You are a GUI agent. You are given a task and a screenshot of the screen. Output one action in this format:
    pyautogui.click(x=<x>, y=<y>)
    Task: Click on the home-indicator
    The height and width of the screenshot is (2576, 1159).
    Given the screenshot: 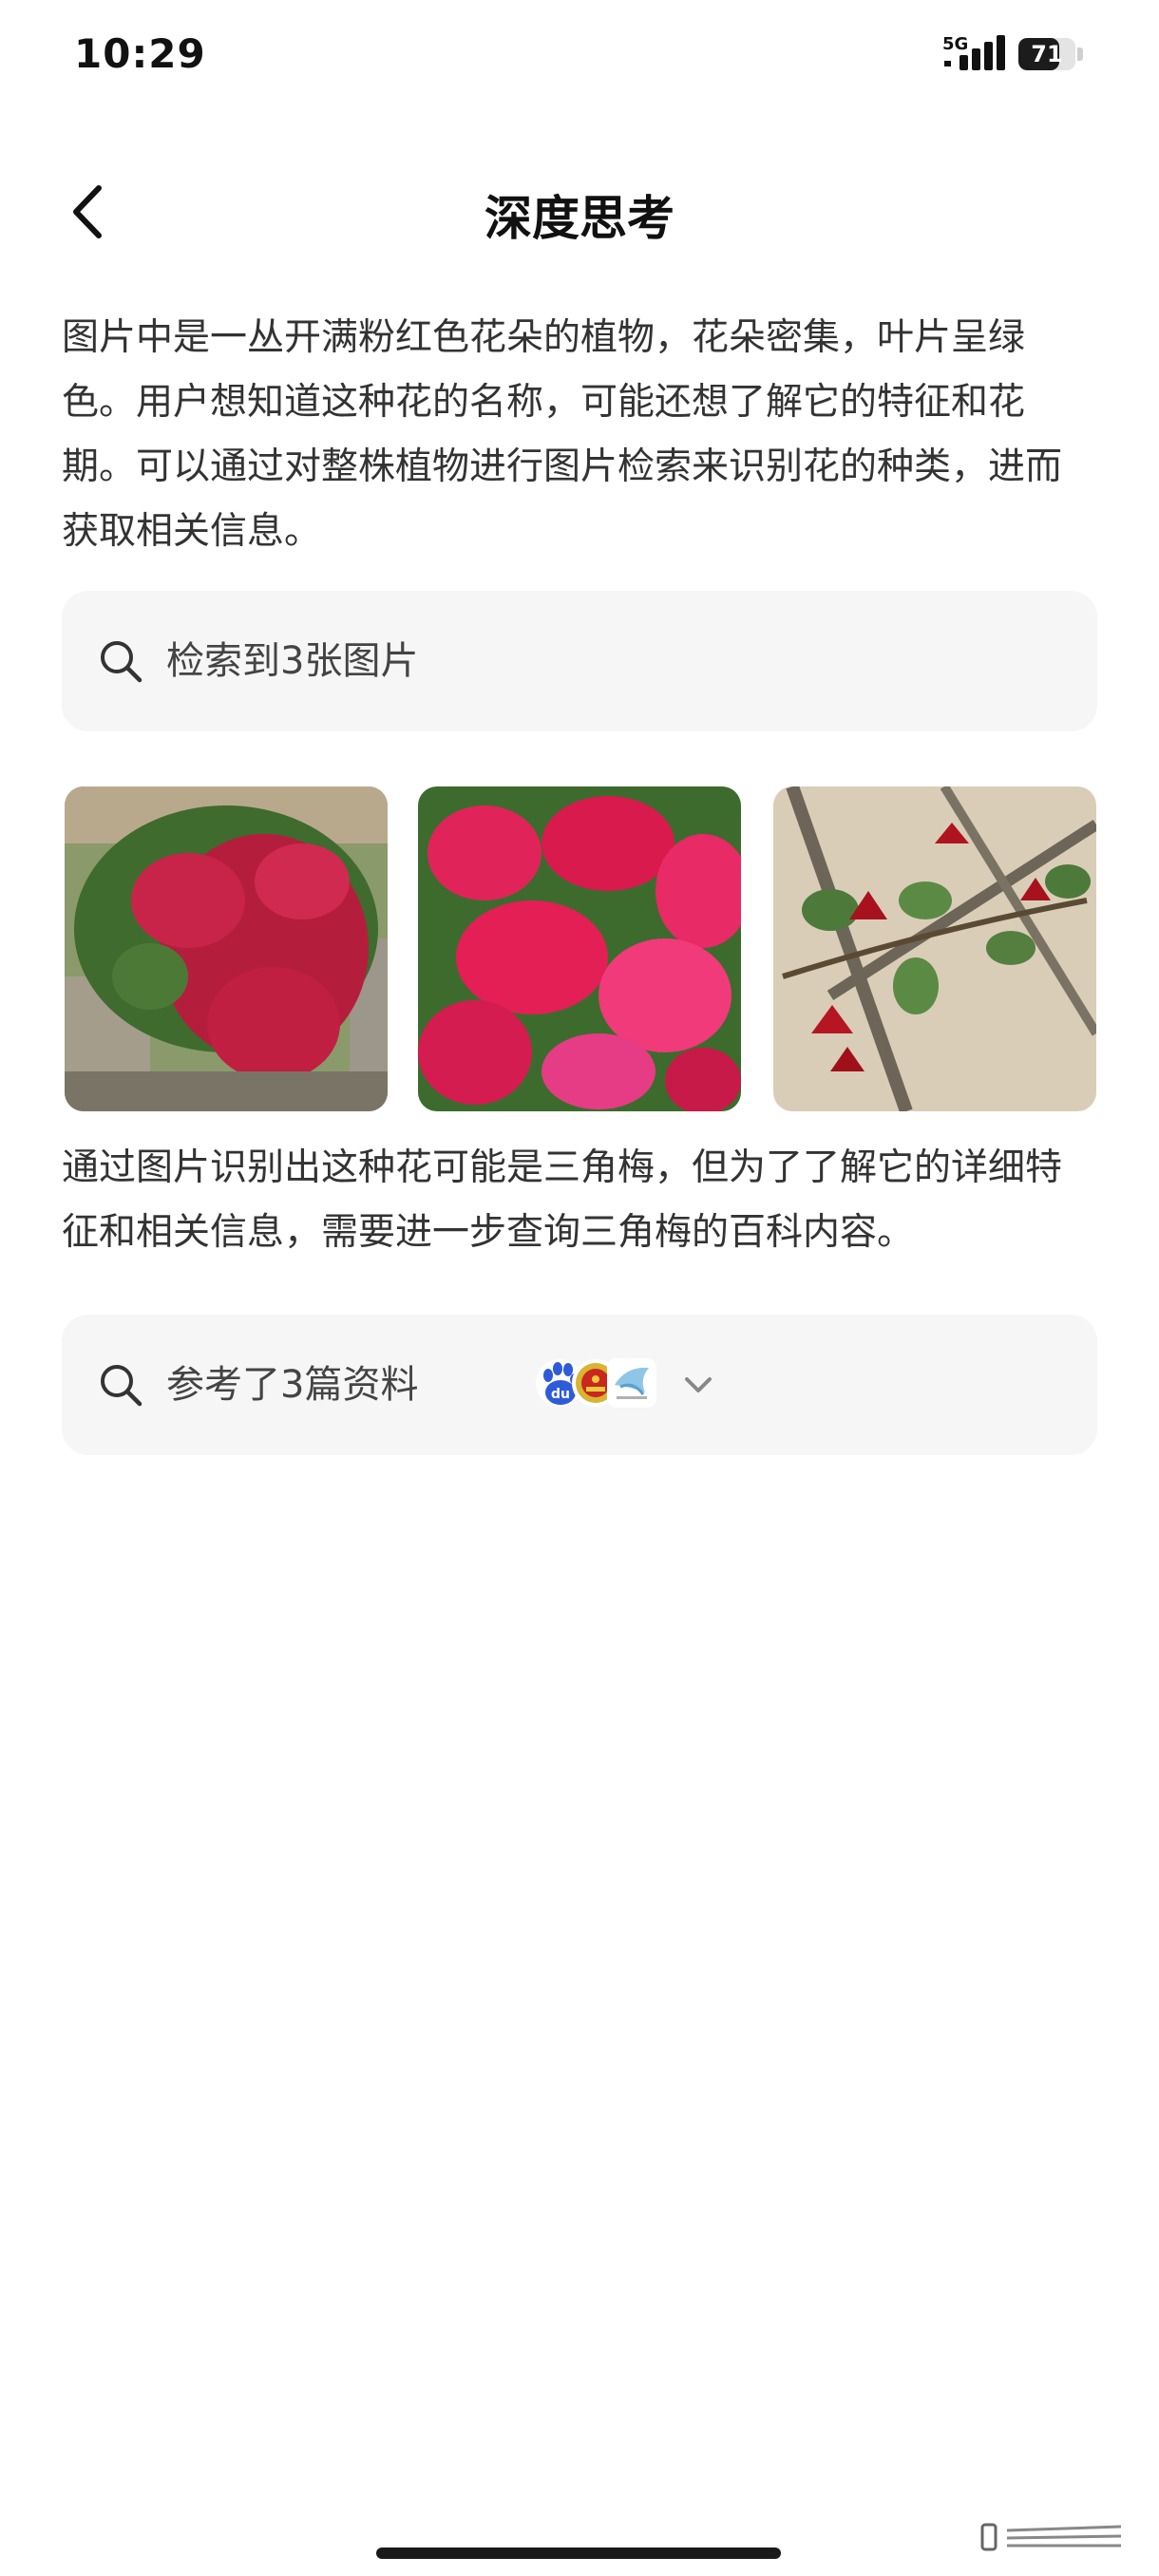 What is the action you would take?
    pyautogui.click(x=578, y=2553)
    